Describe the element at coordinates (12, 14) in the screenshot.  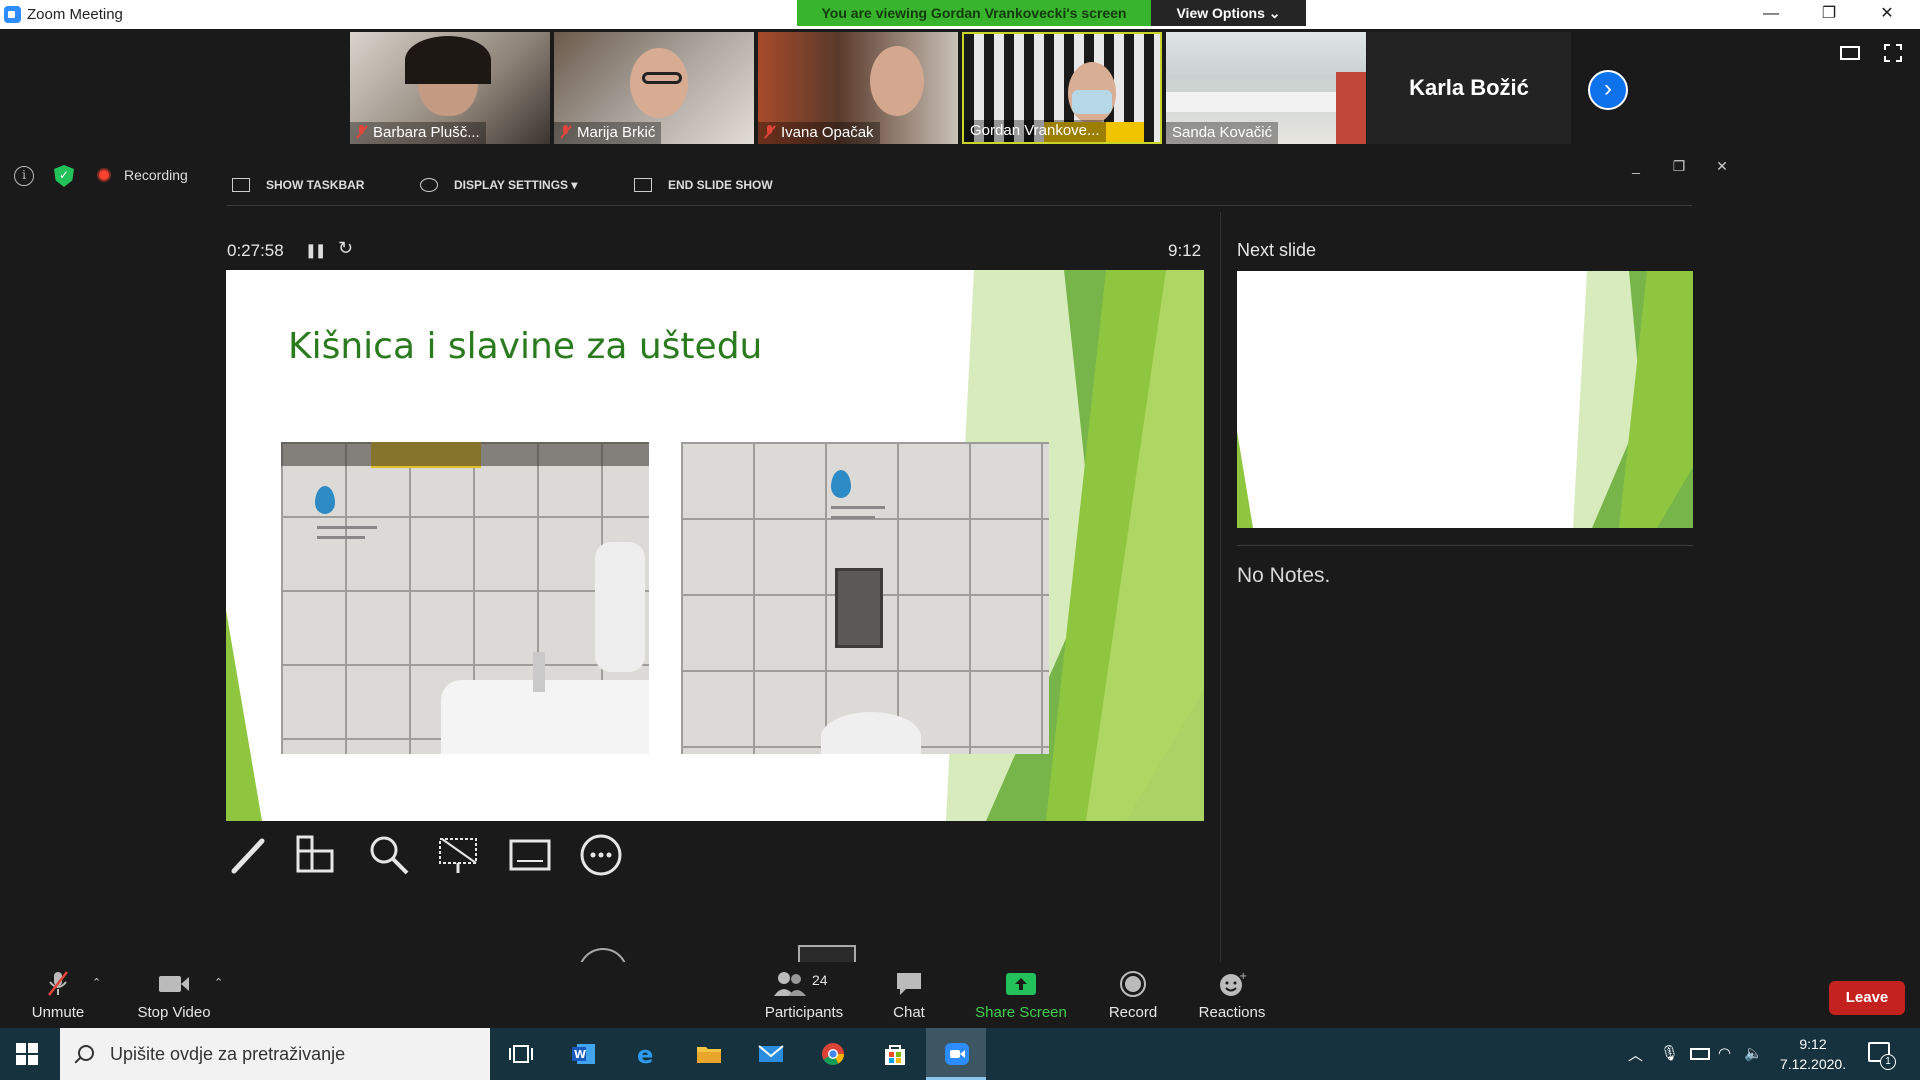
I see `zoom-app-icon` at that location.